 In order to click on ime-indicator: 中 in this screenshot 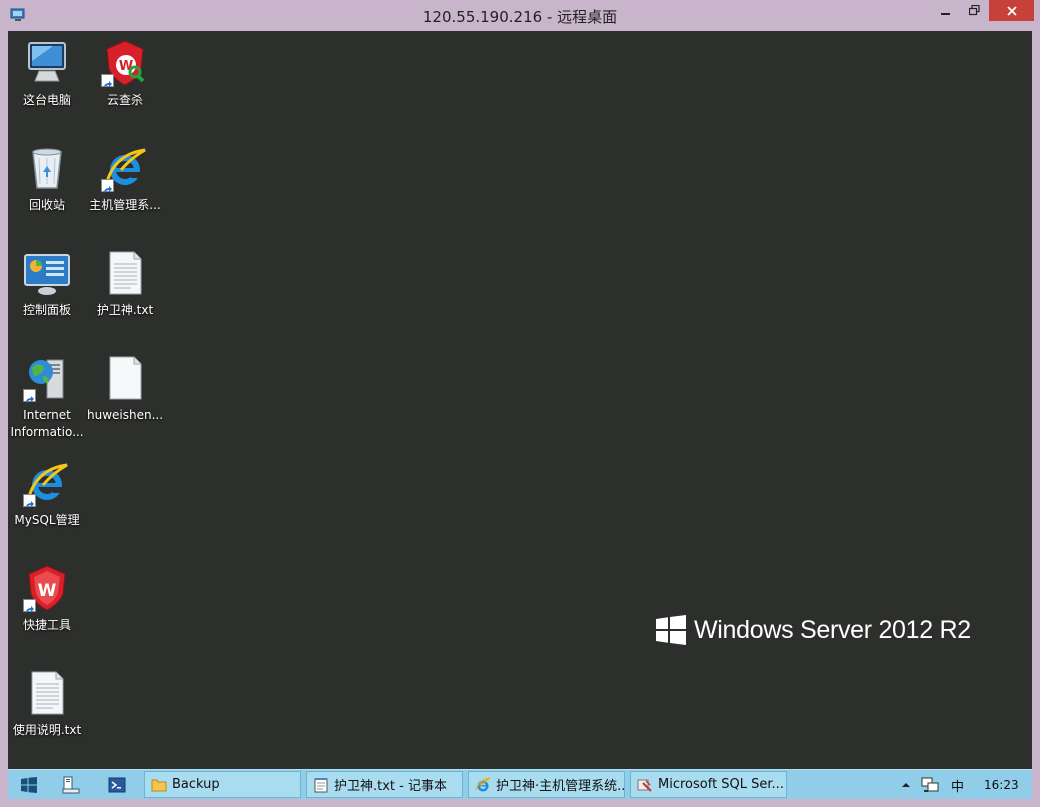, I will do `click(957, 785)`.